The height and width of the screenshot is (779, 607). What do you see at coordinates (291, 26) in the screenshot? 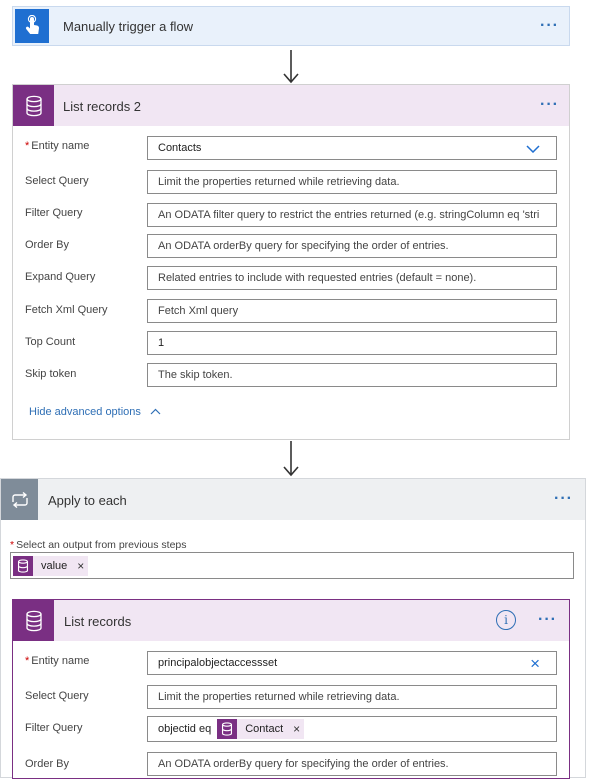
I see `trigger-card: Manually trigger a flow ···` at bounding box center [291, 26].